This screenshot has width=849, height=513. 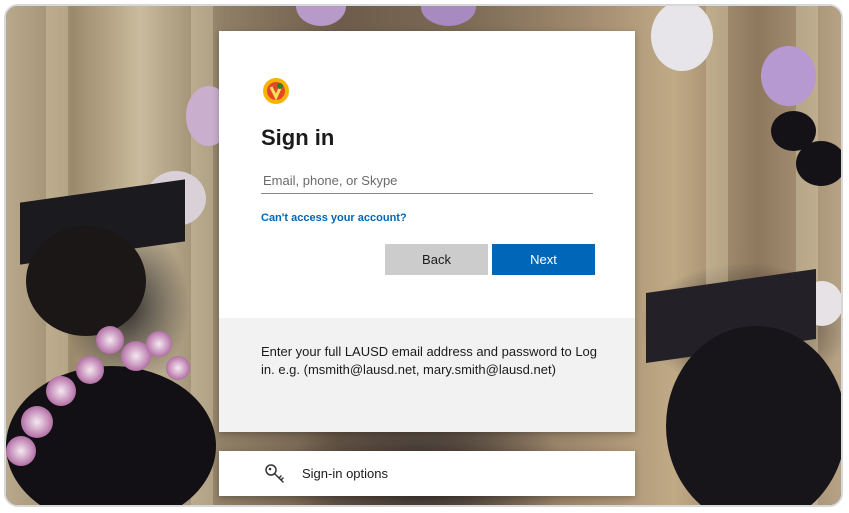 What do you see at coordinates (86, 281) in the screenshot?
I see `graduate-head` at bounding box center [86, 281].